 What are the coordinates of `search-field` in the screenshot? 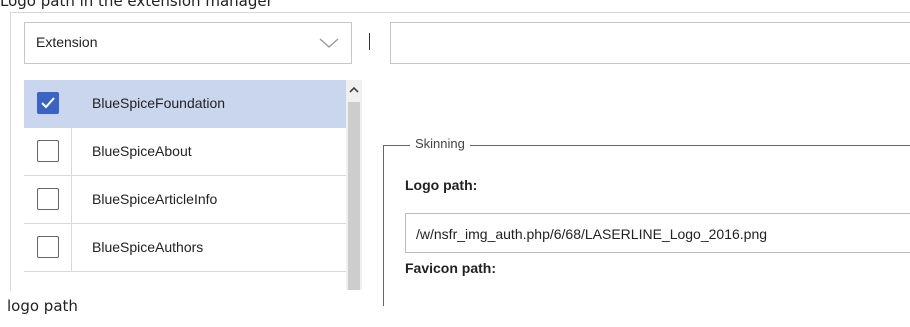 It's located at (650, 43).